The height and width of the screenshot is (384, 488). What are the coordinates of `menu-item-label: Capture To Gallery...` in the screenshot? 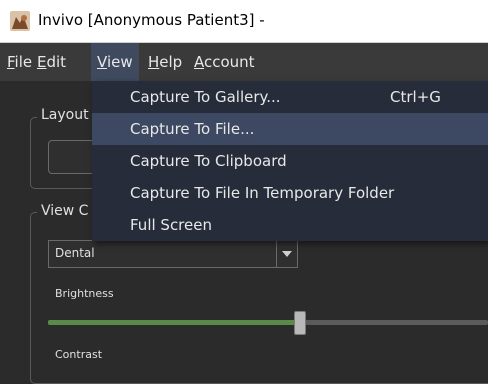 It's located at (205, 97).